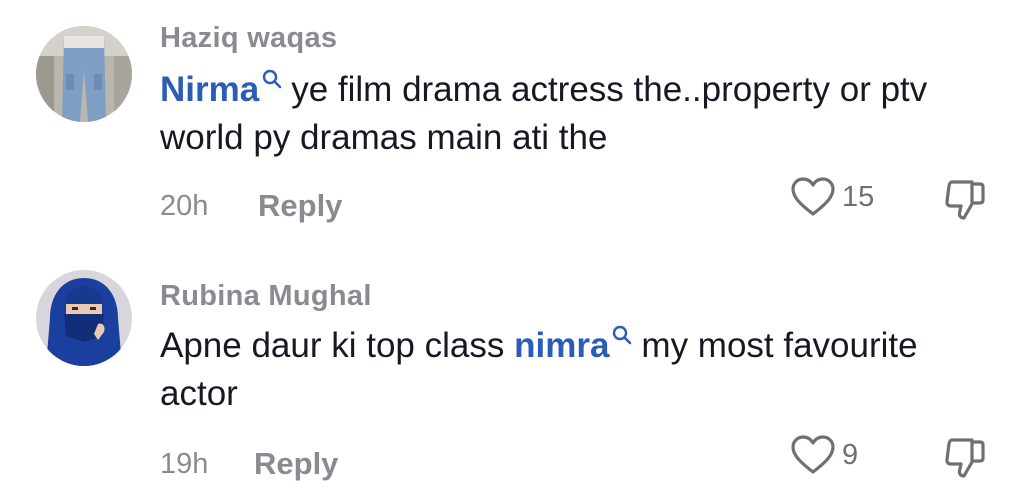 This screenshot has width=1024, height=503. Describe the element at coordinates (184, 206) in the screenshot. I see `comment-timestamp: 20h` at that location.